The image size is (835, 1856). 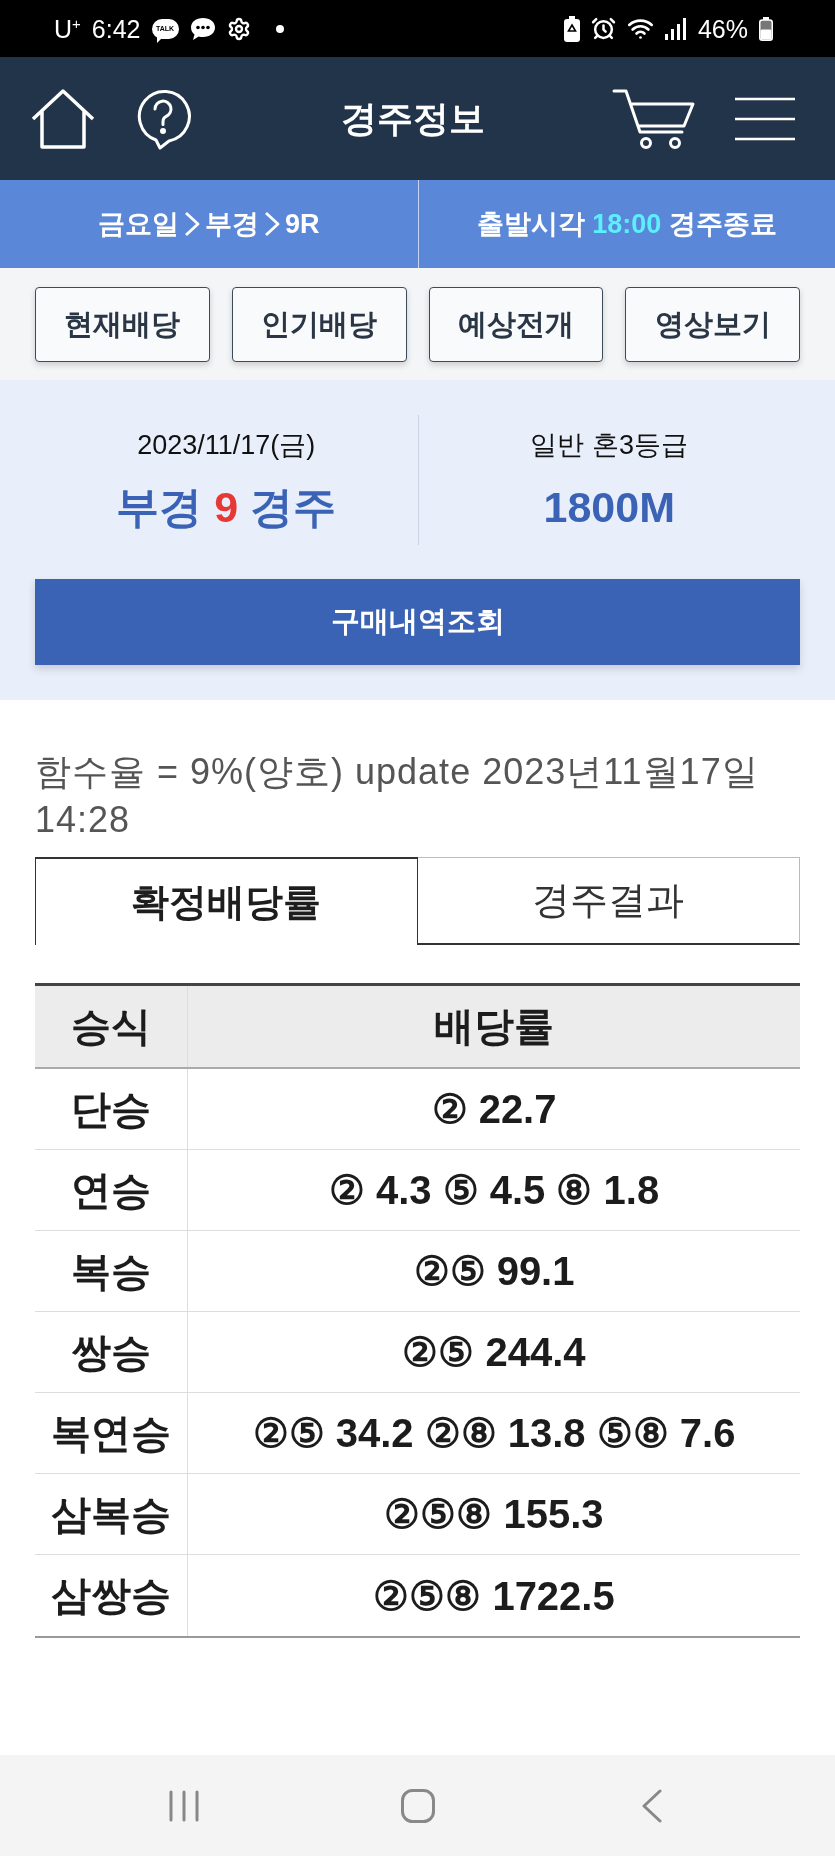 What do you see at coordinates (138, 224) in the screenshot?
I see `breadcrumb-item: 금요일` at bounding box center [138, 224].